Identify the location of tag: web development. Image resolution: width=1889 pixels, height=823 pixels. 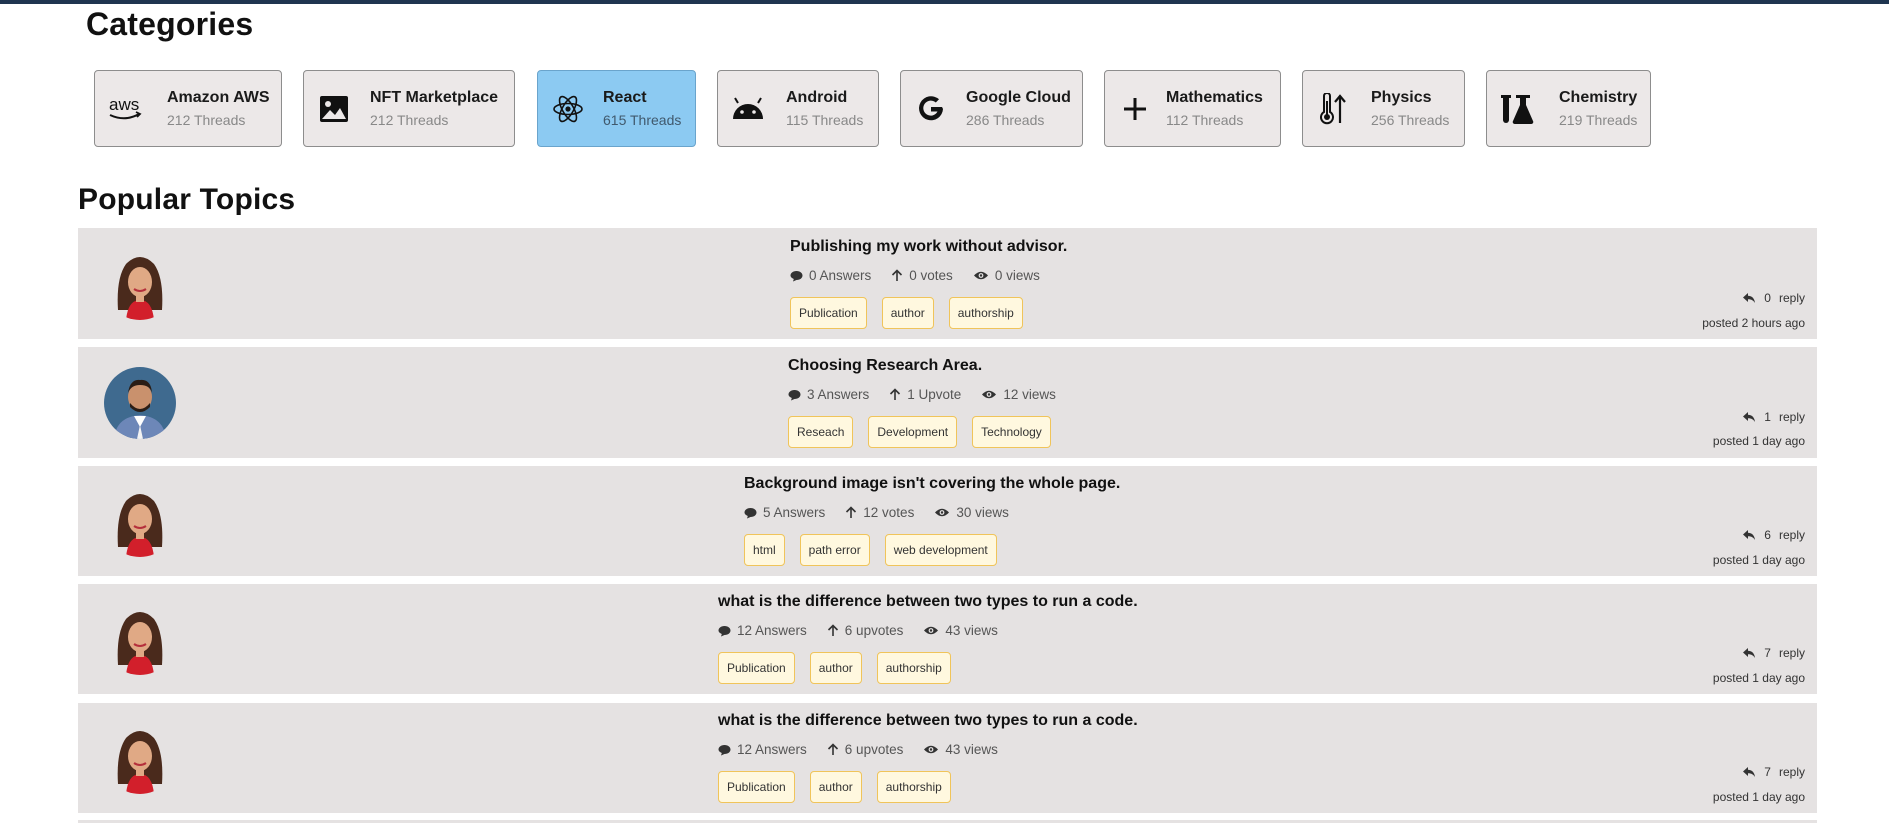
(940, 550).